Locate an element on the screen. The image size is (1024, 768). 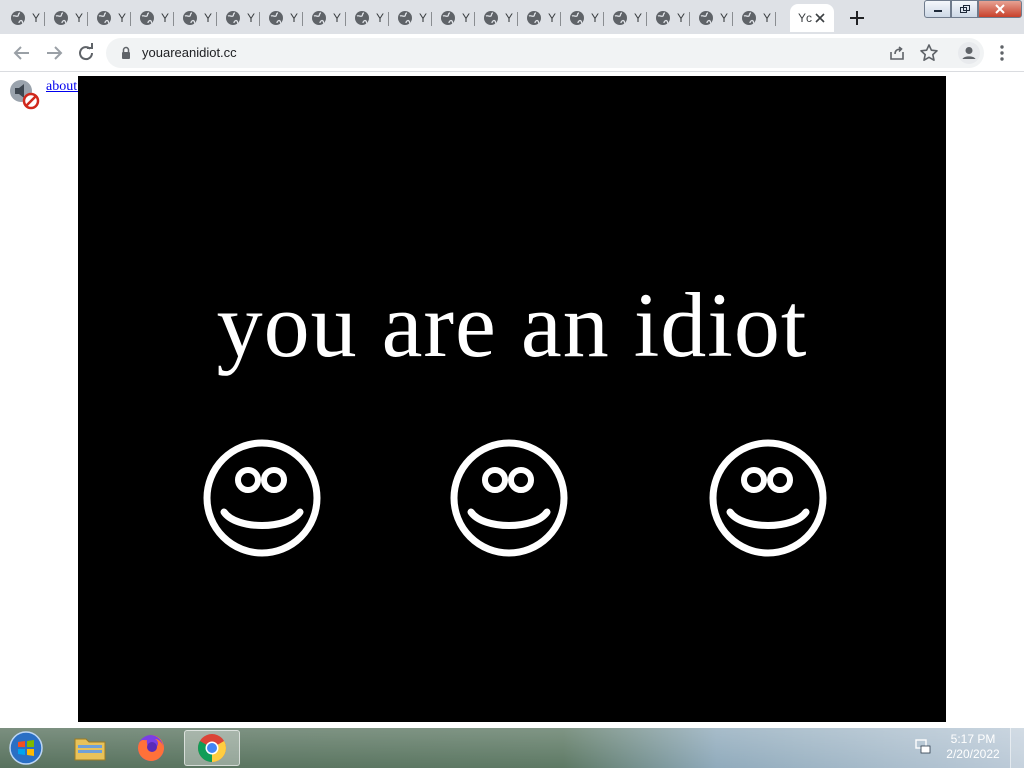
reload-icon is located at coordinates (86, 53).